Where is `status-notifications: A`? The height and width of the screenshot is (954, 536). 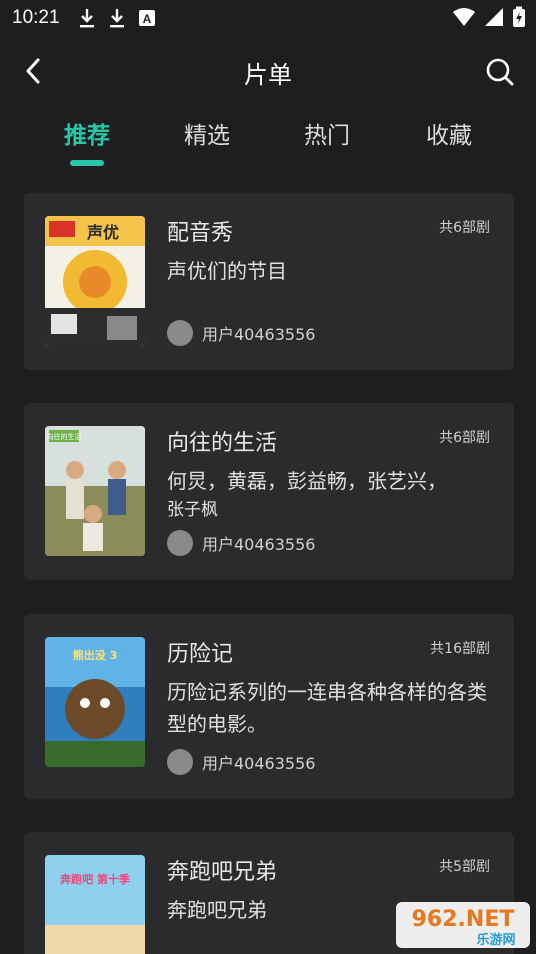 status-notifications: A is located at coordinates (117, 18).